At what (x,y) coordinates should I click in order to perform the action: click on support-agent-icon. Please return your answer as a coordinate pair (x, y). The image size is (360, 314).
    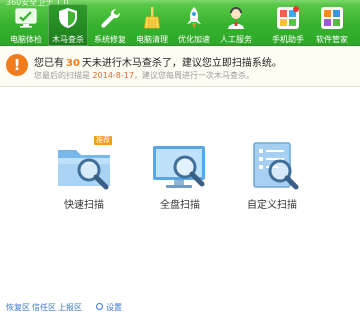
    Looking at the image, I should click on (236, 18).